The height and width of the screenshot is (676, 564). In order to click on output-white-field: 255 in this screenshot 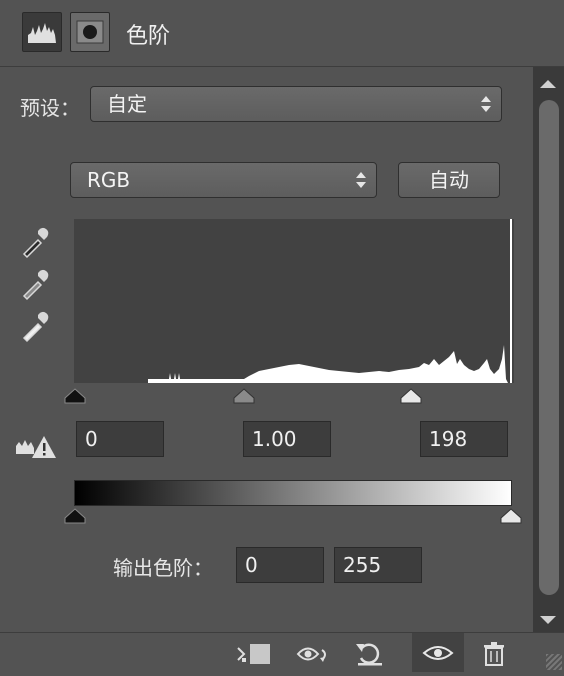, I will do `click(378, 565)`.